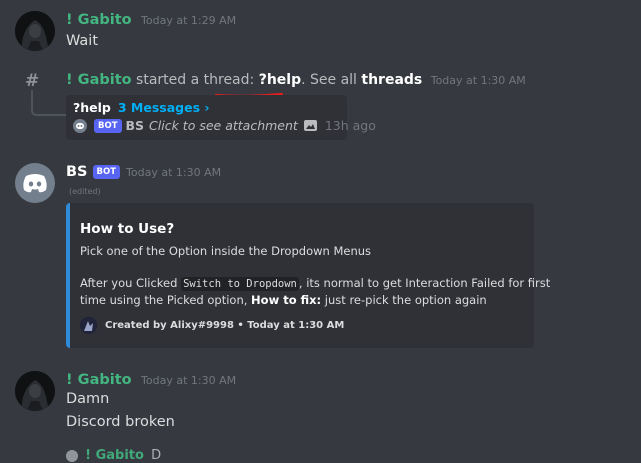 This screenshot has height=463, width=641. What do you see at coordinates (80, 125) in the screenshot?
I see `bot-avatar-small` at bounding box center [80, 125].